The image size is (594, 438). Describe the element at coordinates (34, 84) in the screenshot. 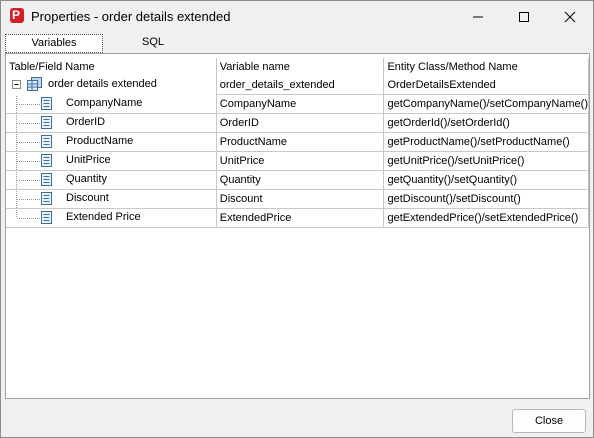

I see `table-icon` at that location.